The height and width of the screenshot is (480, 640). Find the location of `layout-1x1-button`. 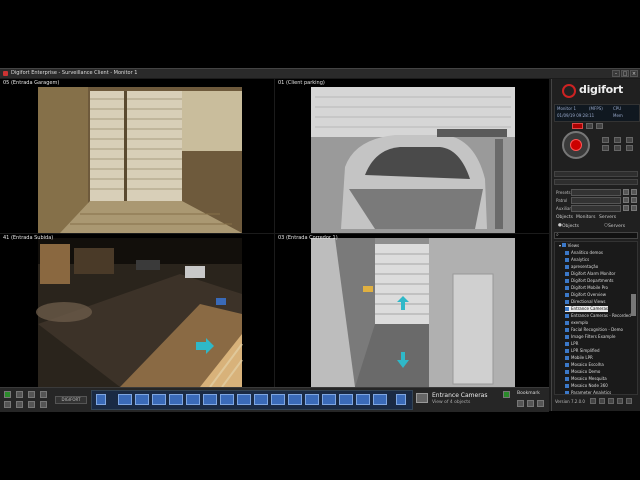

layout-1x1-button is located at coordinates (125, 399).